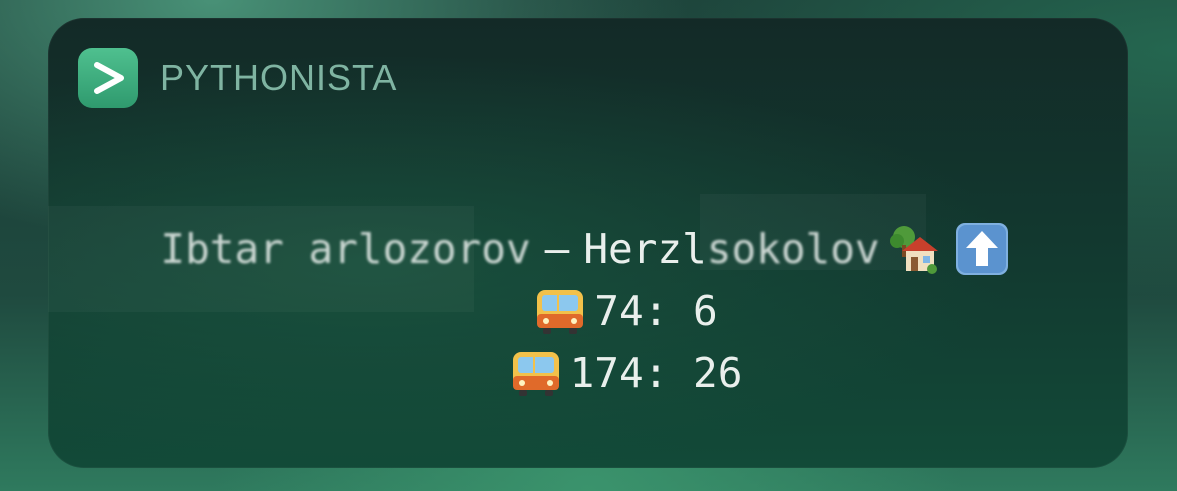 The image size is (1177, 491). I want to click on redacted-origin-text: Ibtar arlozorov, so click(345, 249).